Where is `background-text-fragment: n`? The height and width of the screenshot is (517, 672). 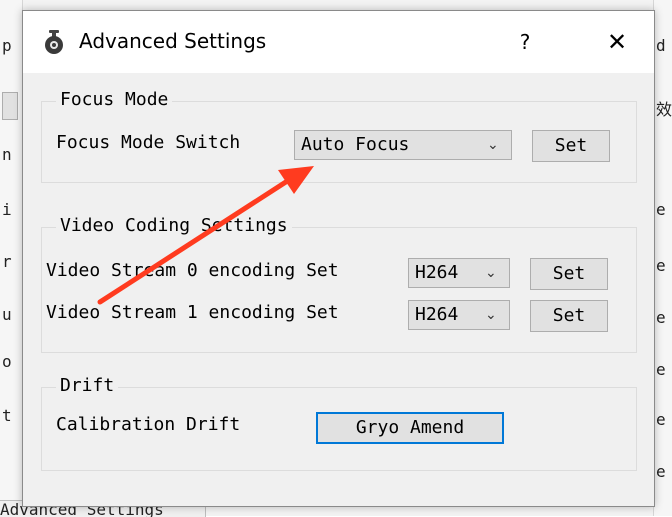
background-text-fragment: n is located at coordinates (7, 154).